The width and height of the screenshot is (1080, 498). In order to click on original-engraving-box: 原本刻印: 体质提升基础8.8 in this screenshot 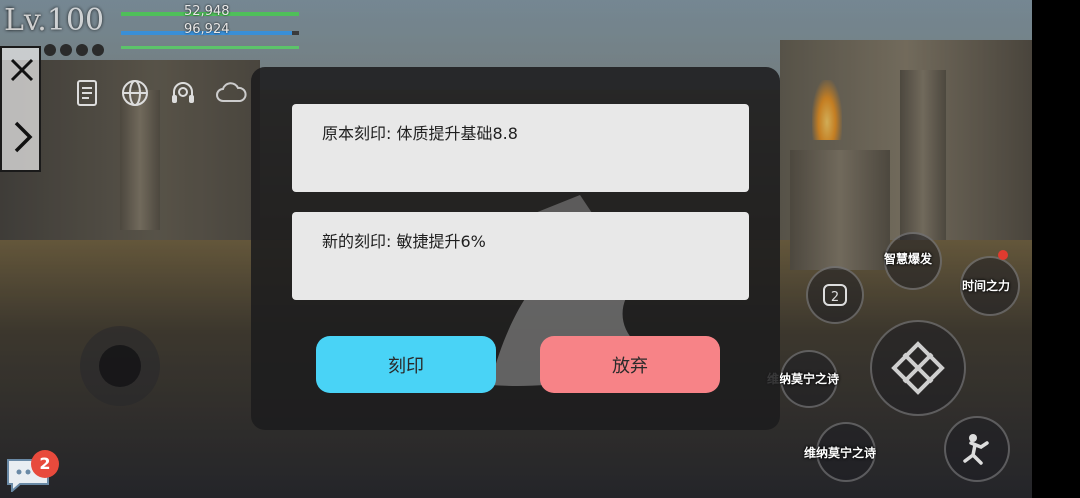, I will do `click(520, 148)`.